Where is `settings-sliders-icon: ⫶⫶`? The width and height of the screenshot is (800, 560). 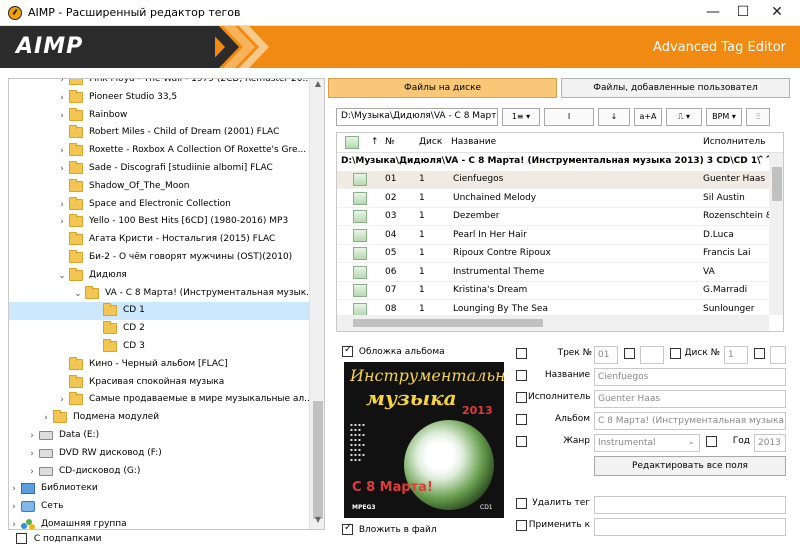 settings-sliders-icon: ⫶⫶ is located at coordinates (758, 117).